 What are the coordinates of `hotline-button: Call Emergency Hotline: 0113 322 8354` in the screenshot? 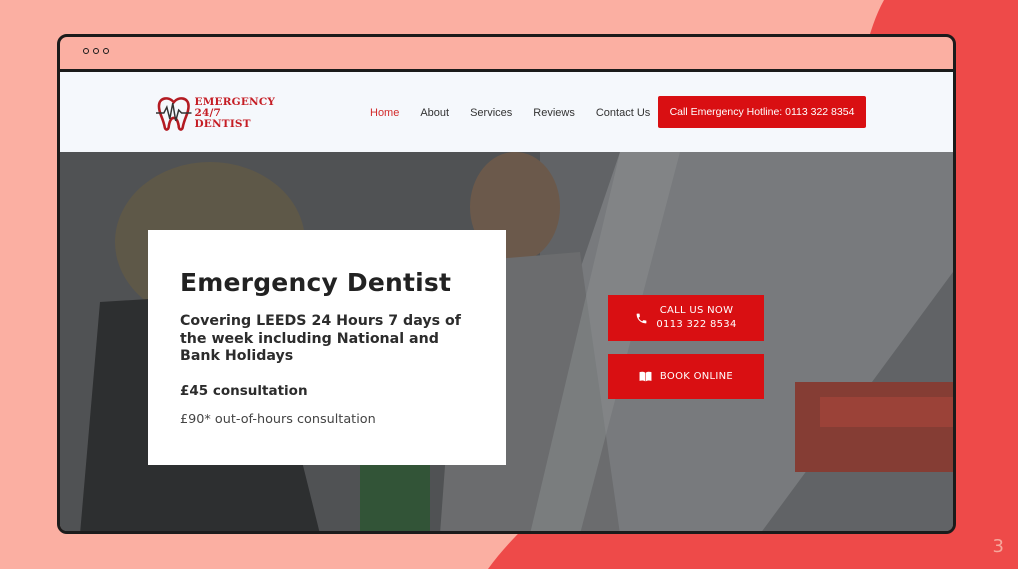 It's located at (762, 112).